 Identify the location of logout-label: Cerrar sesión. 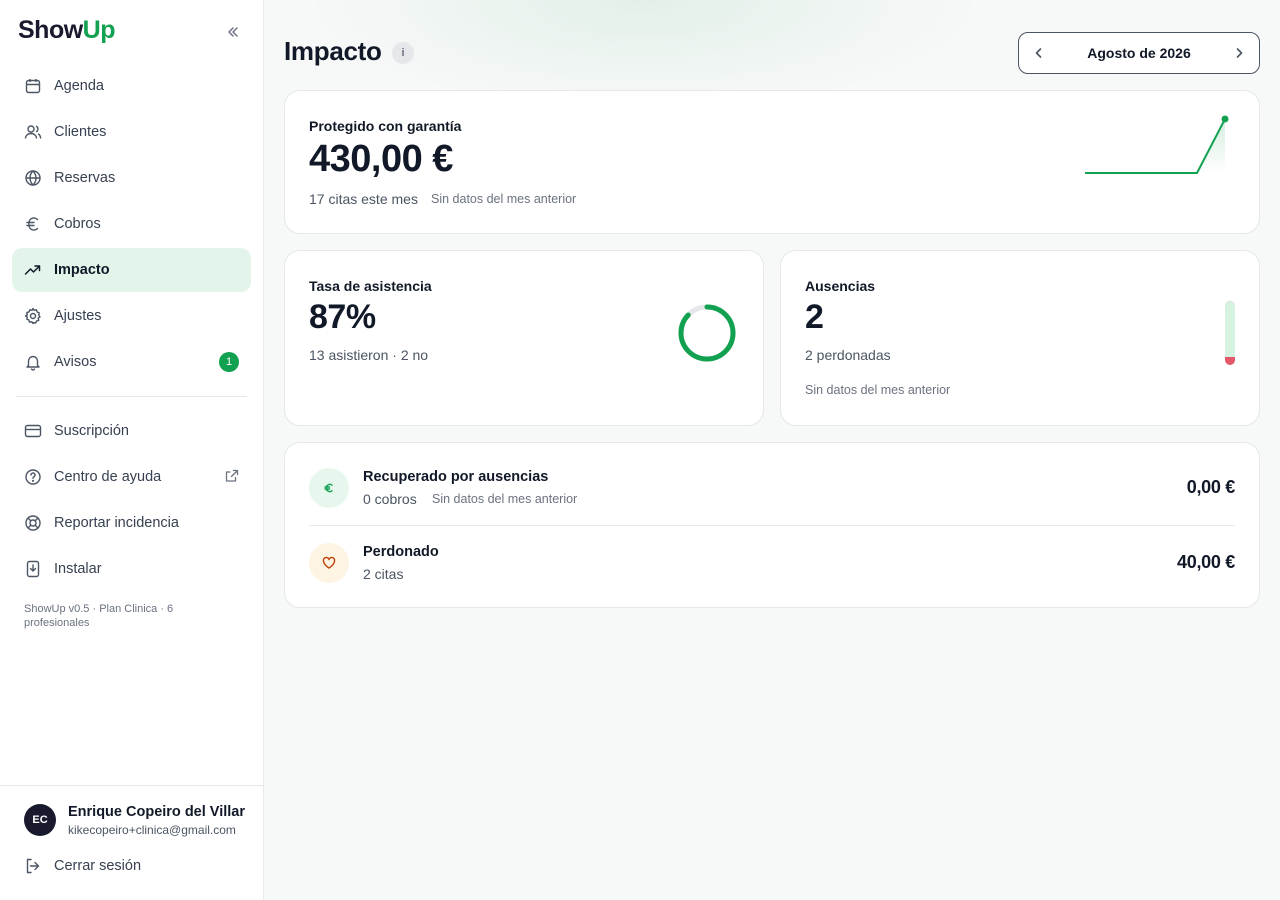
(98, 866).